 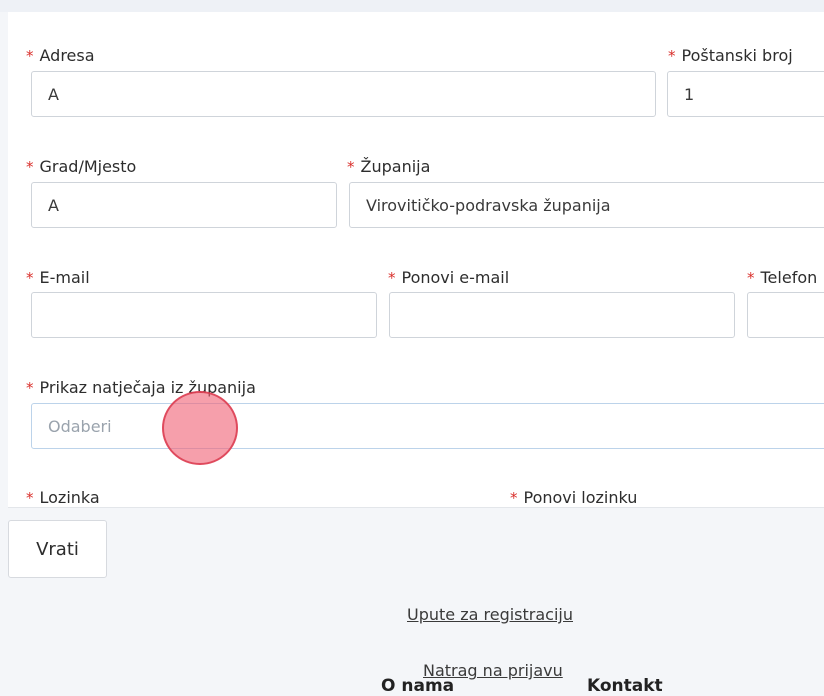 I want to click on city-input, so click(x=184, y=205).